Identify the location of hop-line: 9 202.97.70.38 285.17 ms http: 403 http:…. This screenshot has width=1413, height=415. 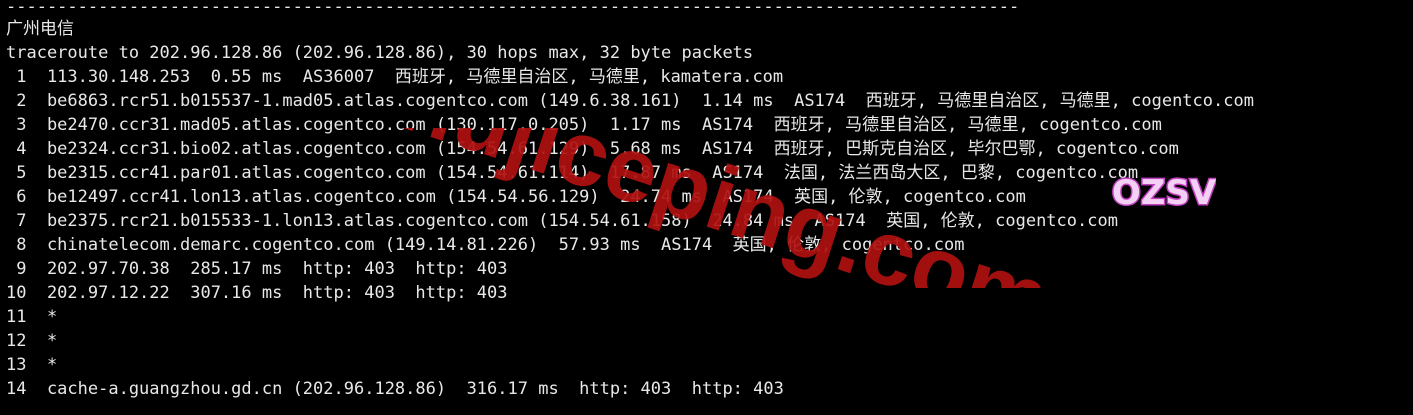
(257, 269).